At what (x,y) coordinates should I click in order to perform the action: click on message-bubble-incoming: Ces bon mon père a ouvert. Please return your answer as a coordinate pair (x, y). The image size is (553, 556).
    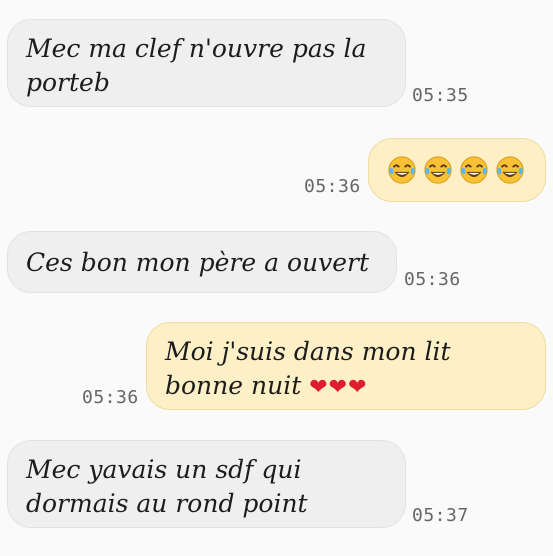
    Looking at the image, I should click on (202, 262).